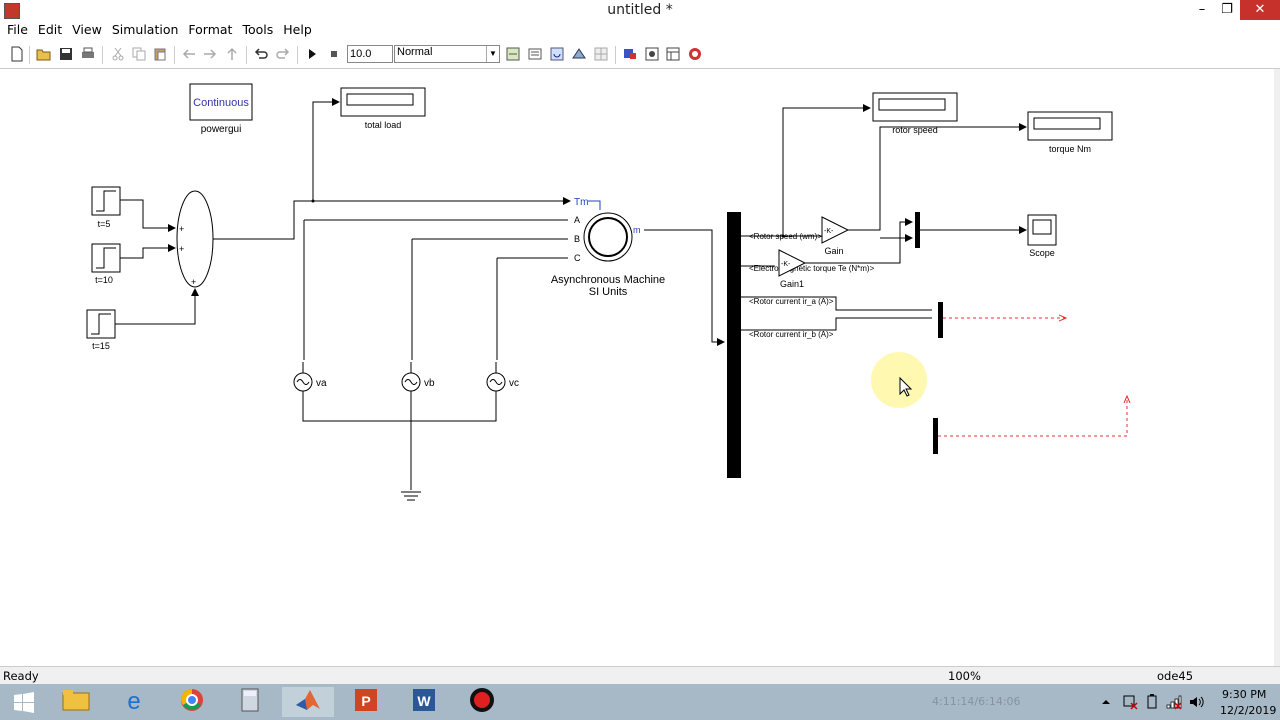  What do you see at coordinates (608, 292) in the screenshot?
I see `machine-name-line2: SI Units` at bounding box center [608, 292].